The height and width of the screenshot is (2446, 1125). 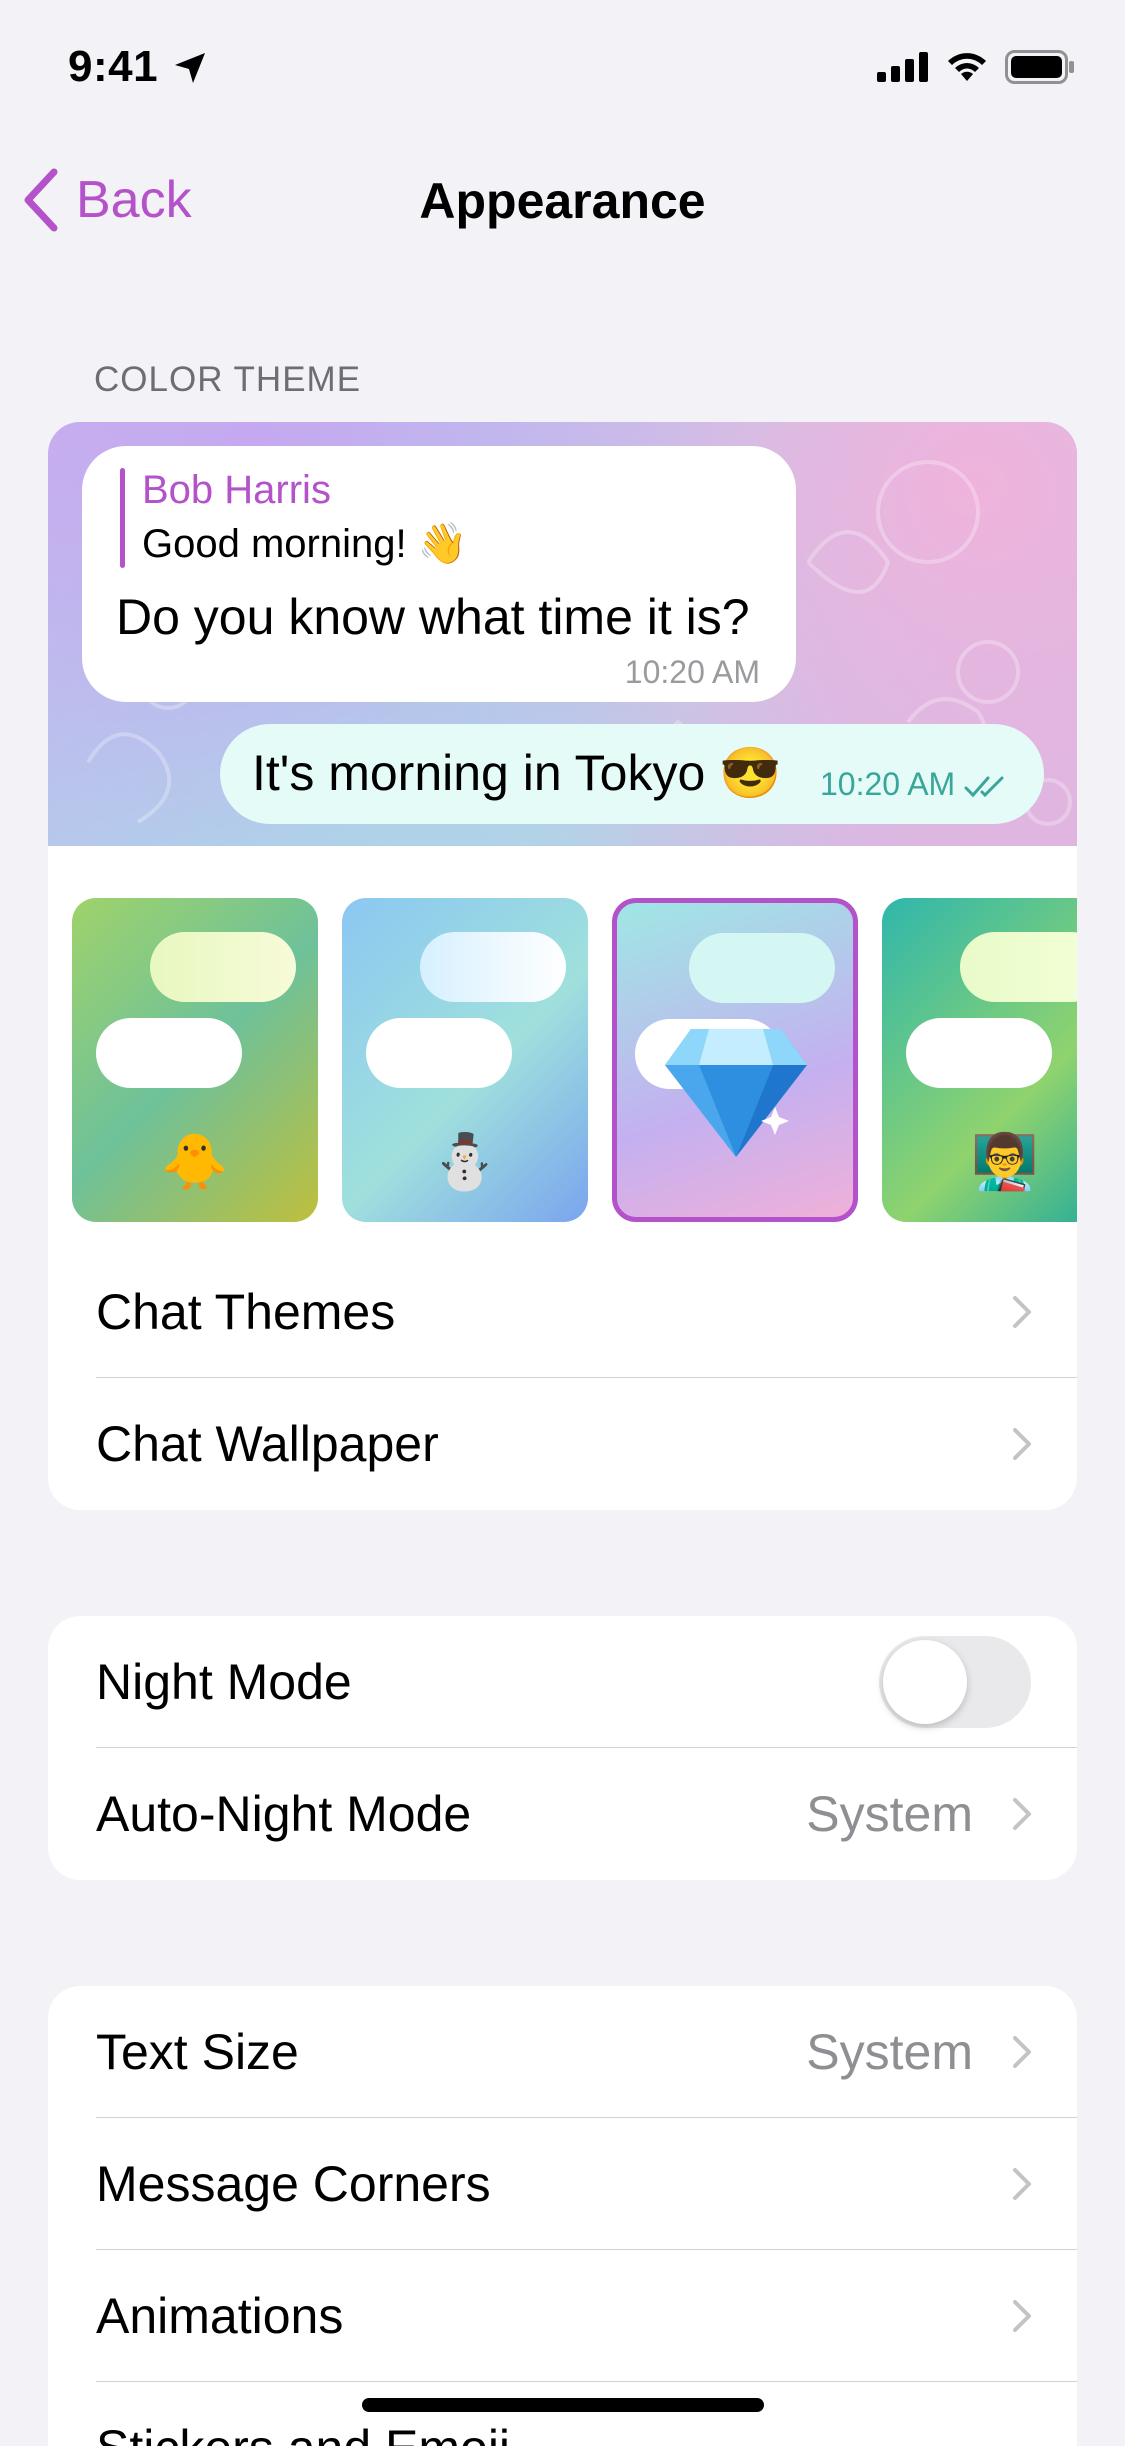 I want to click on status-time: 9:41, so click(x=113, y=66).